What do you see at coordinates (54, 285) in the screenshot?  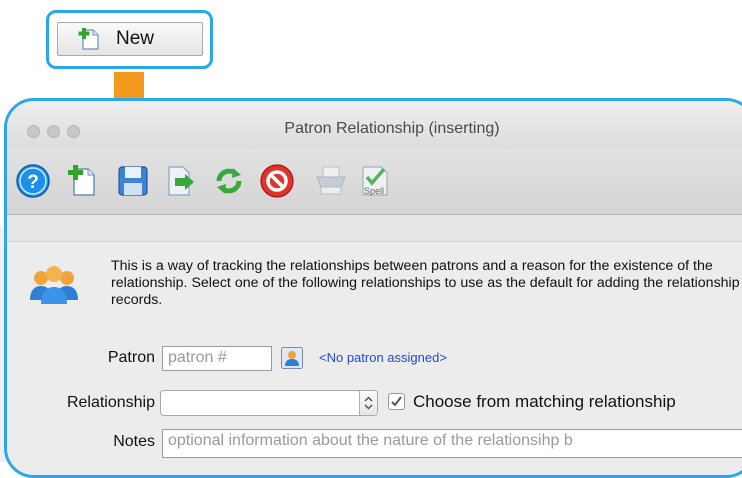 I see `users-group-icon` at bounding box center [54, 285].